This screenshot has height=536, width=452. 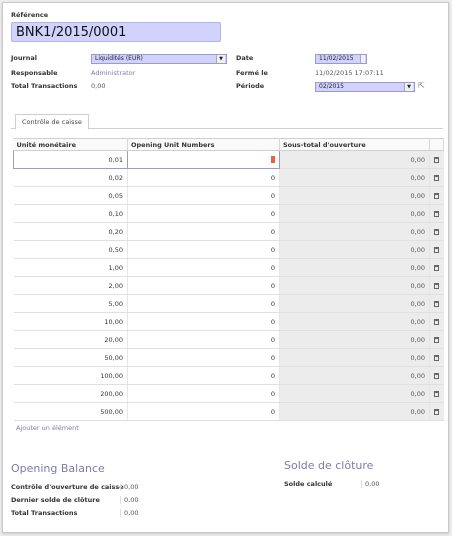 What do you see at coordinates (370, 484) in the screenshot?
I see `solde-calcule-value: 0,00` at bounding box center [370, 484].